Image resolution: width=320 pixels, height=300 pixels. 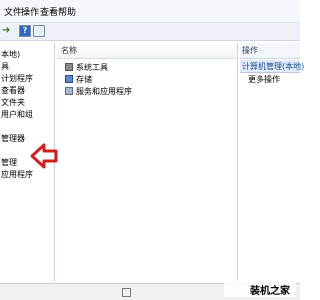 I want to click on pointer-arrow-icon-svg, so click(x=44, y=156).